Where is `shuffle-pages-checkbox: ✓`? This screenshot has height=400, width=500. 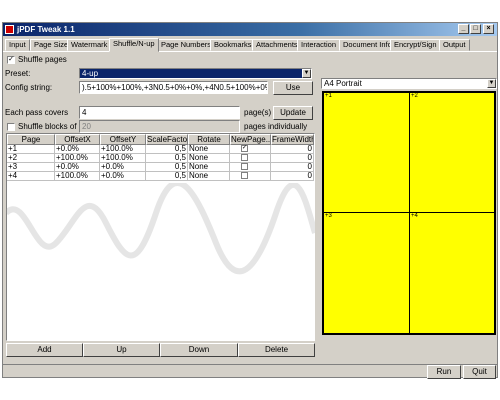 shuffle-pages-checkbox: ✓ is located at coordinates (11, 60).